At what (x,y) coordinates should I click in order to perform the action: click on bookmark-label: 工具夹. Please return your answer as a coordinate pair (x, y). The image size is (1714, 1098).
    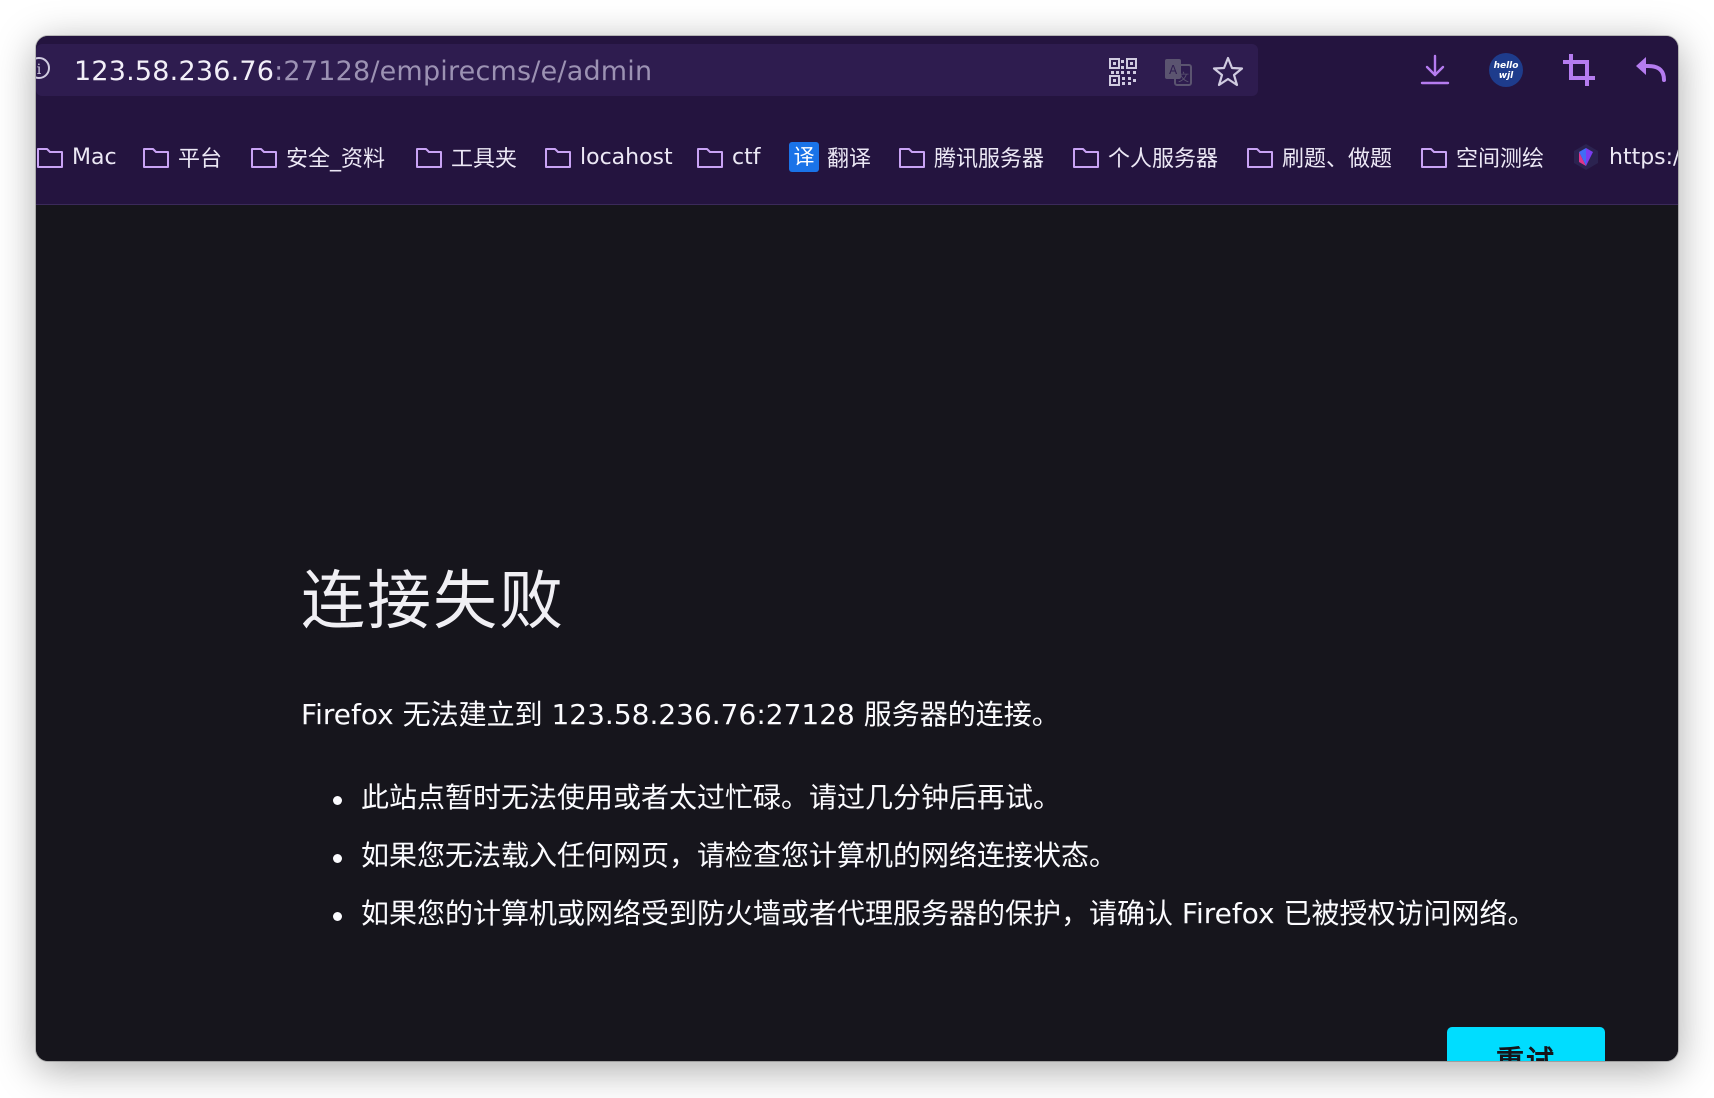
    Looking at the image, I should click on (484, 159).